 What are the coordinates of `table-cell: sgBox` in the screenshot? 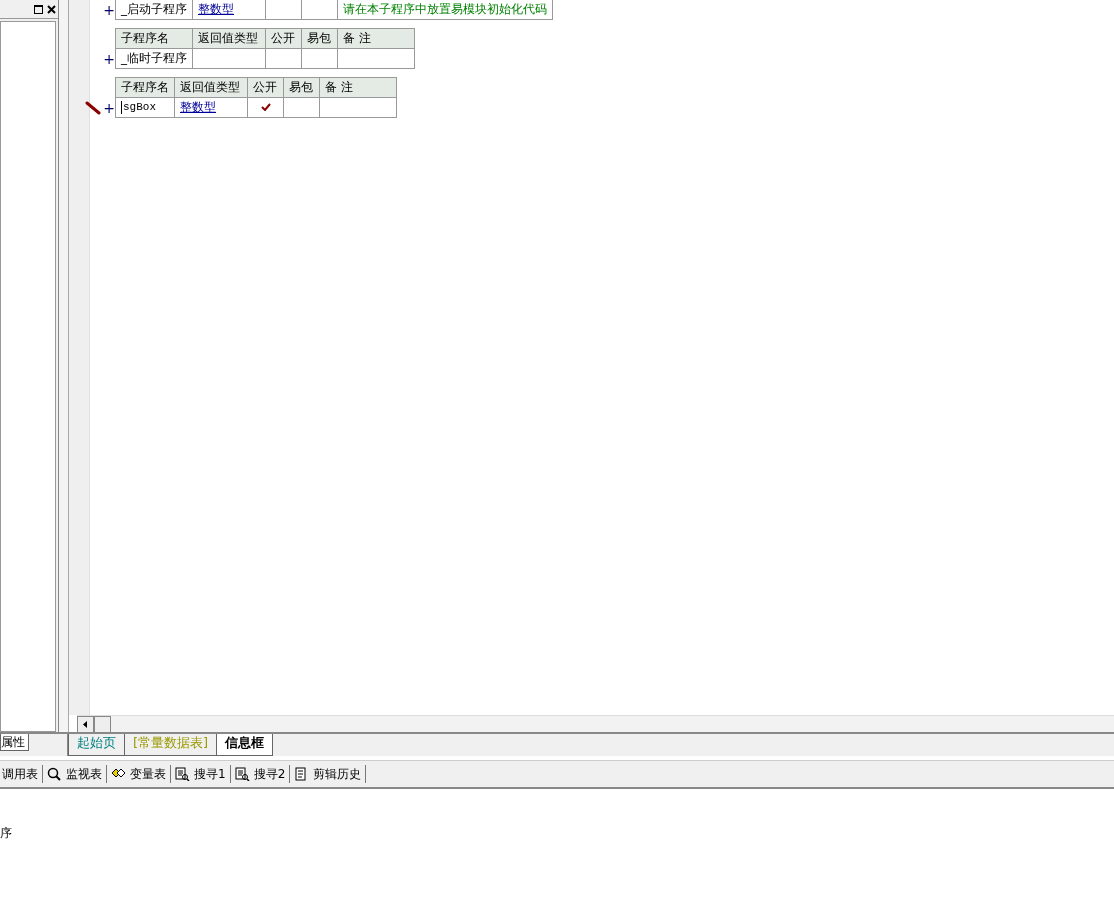 It's located at (145, 107).